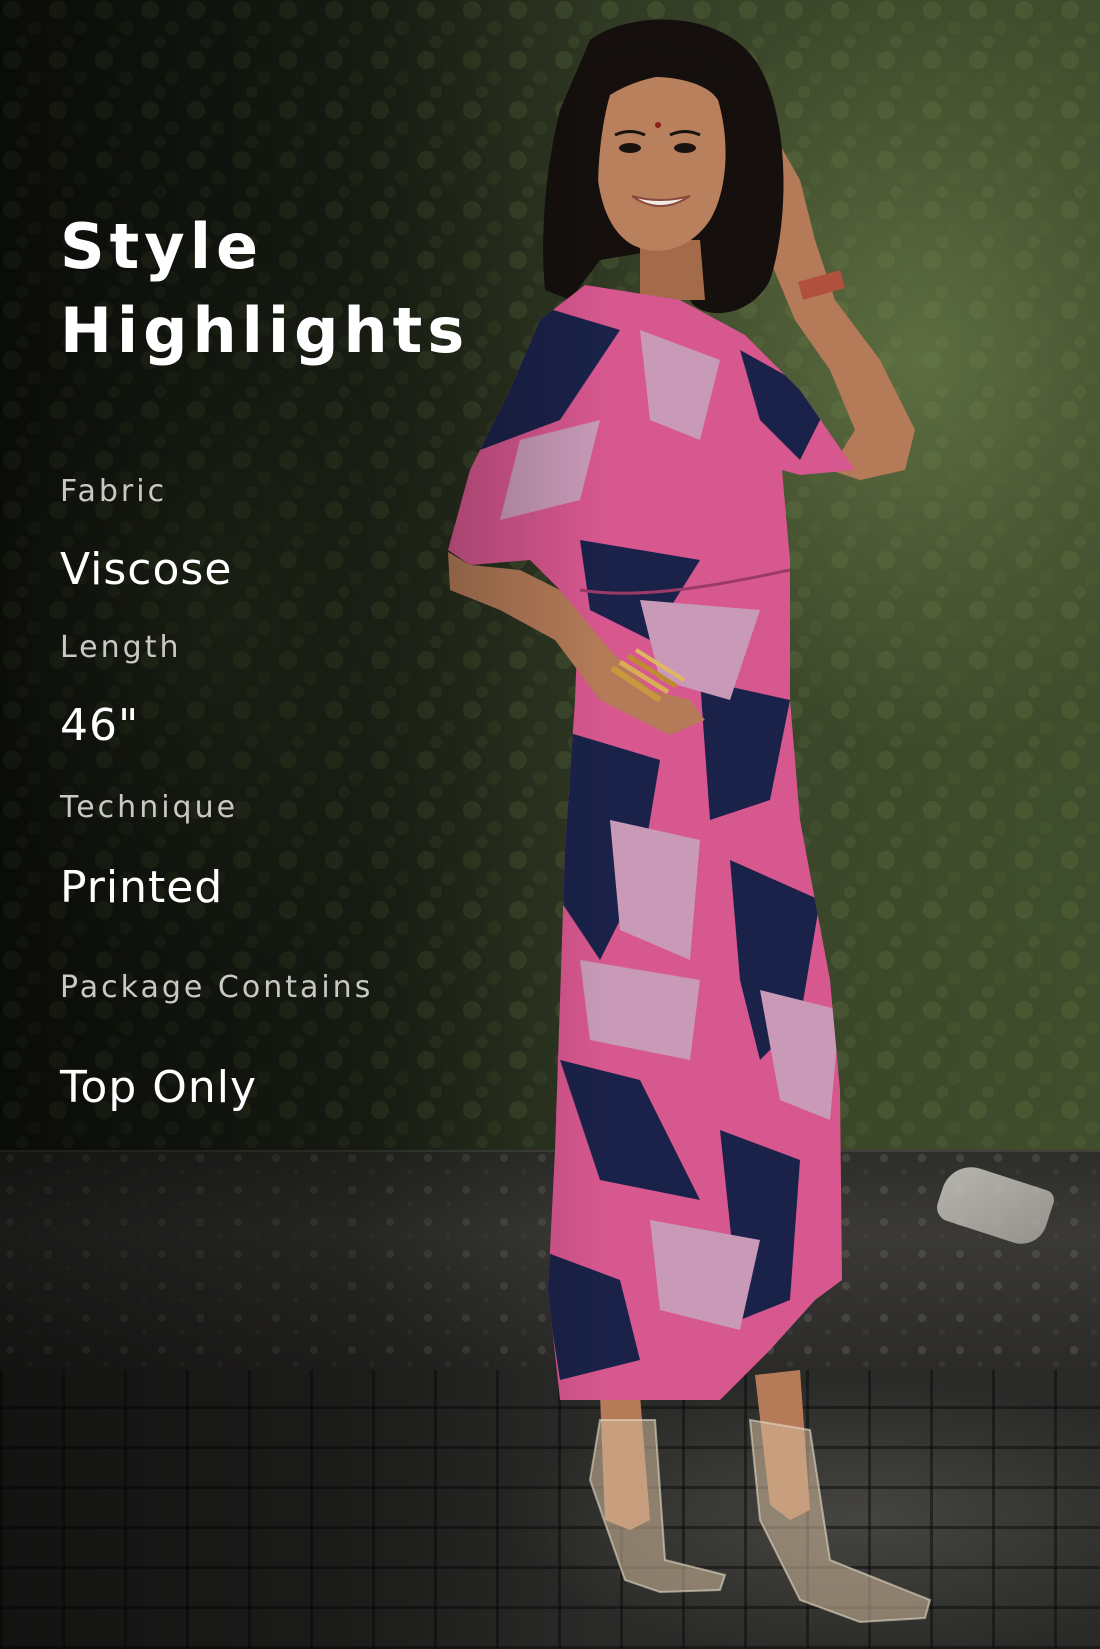 The width and height of the screenshot is (1100, 1649). What do you see at coordinates (146, 569) in the screenshot?
I see `spec-value-fabric: Viscose` at bounding box center [146, 569].